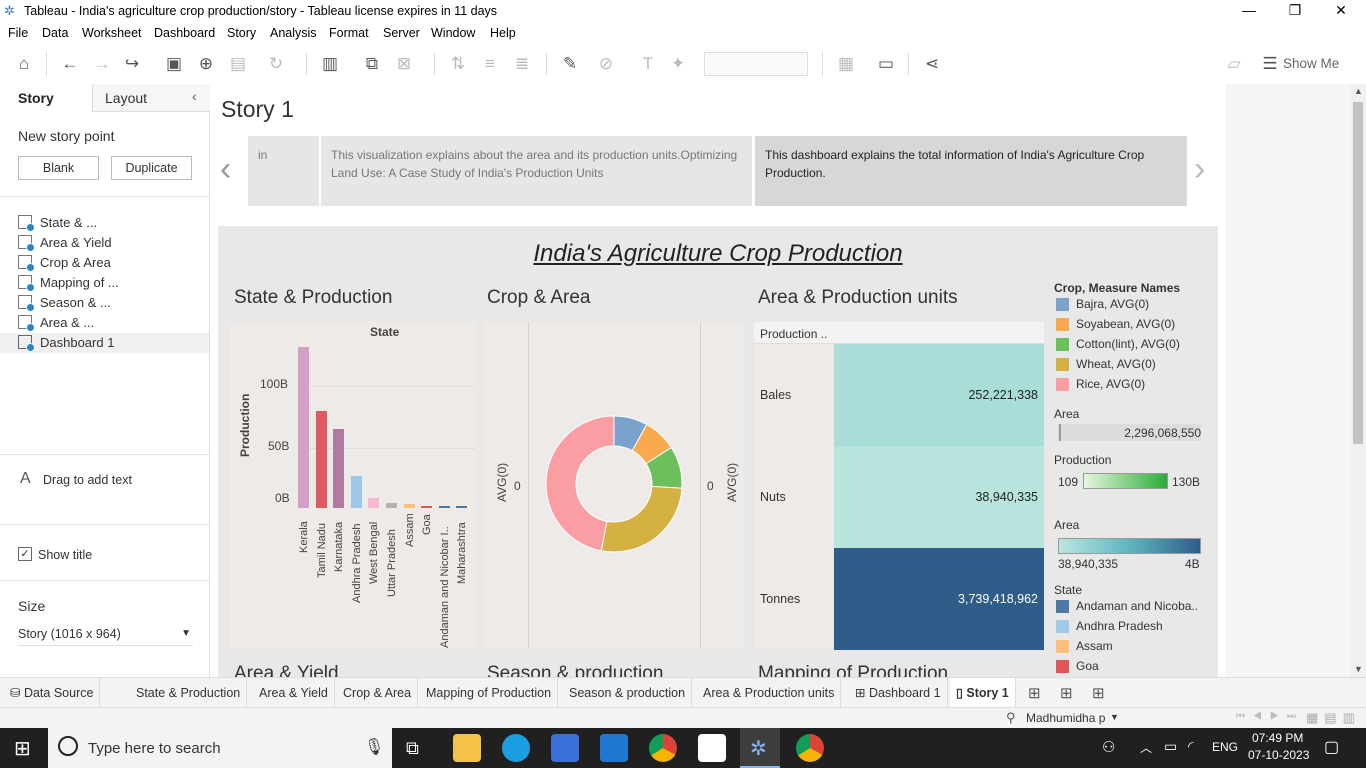 The image size is (1366, 768). I want to click on crop-area-chart: AVG(0) 0 0 AVG(0), so click(614, 485).